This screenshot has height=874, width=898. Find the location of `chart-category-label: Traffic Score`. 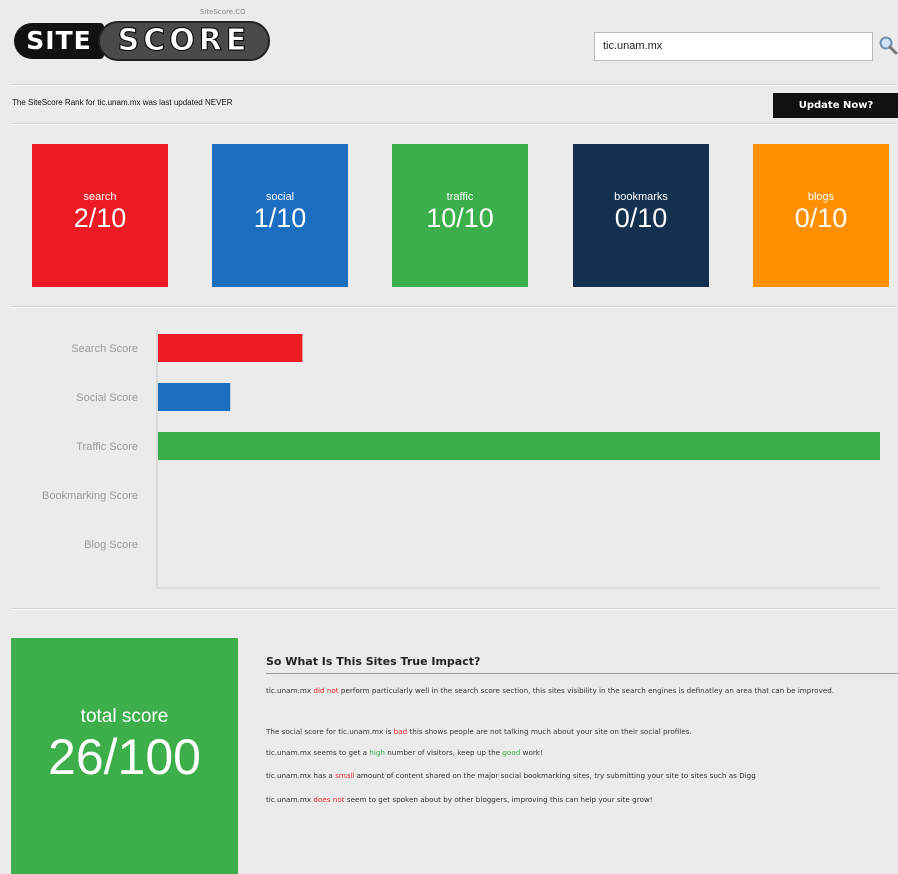

chart-category-label: Traffic Score is located at coordinates (107, 447).